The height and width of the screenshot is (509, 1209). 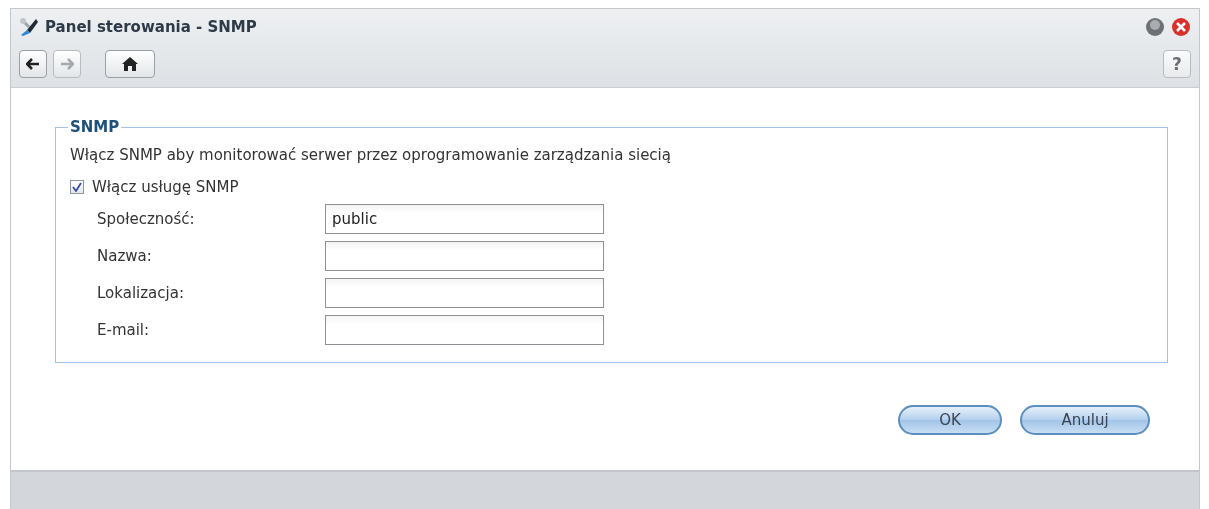 What do you see at coordinates (950, 420) in the screenshot?
I see `ok-button: OK` at bounding box center [950, 420].